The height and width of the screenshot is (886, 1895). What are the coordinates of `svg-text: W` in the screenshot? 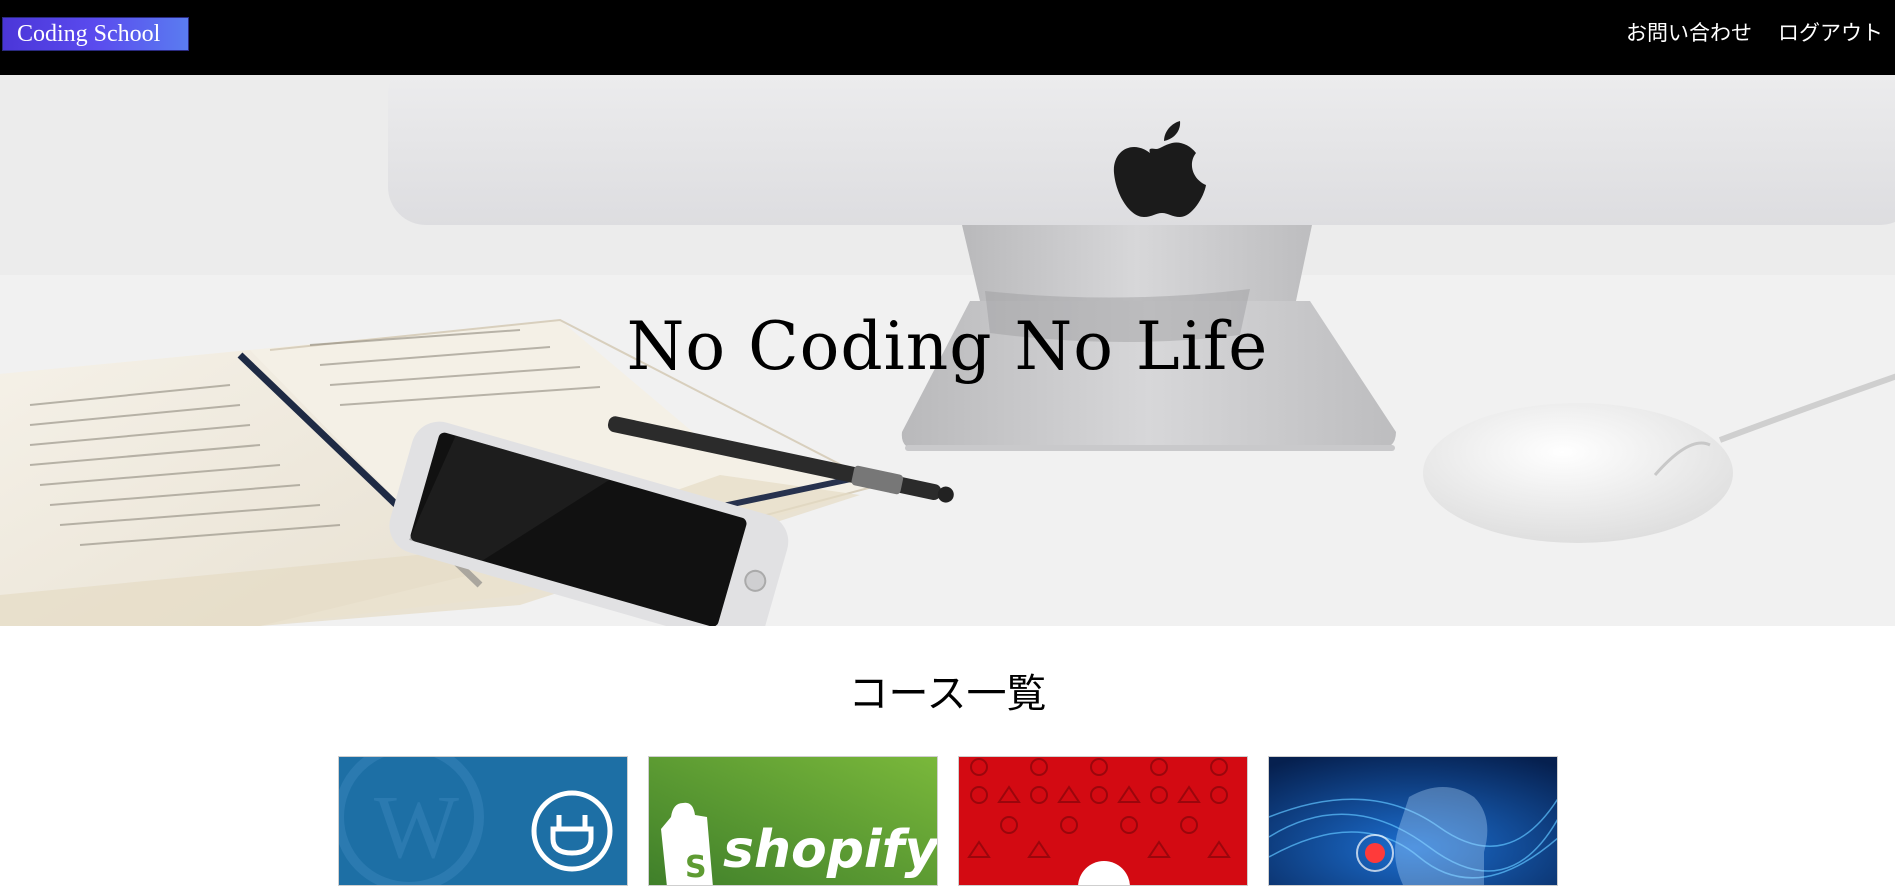 It's located at (416, 827).